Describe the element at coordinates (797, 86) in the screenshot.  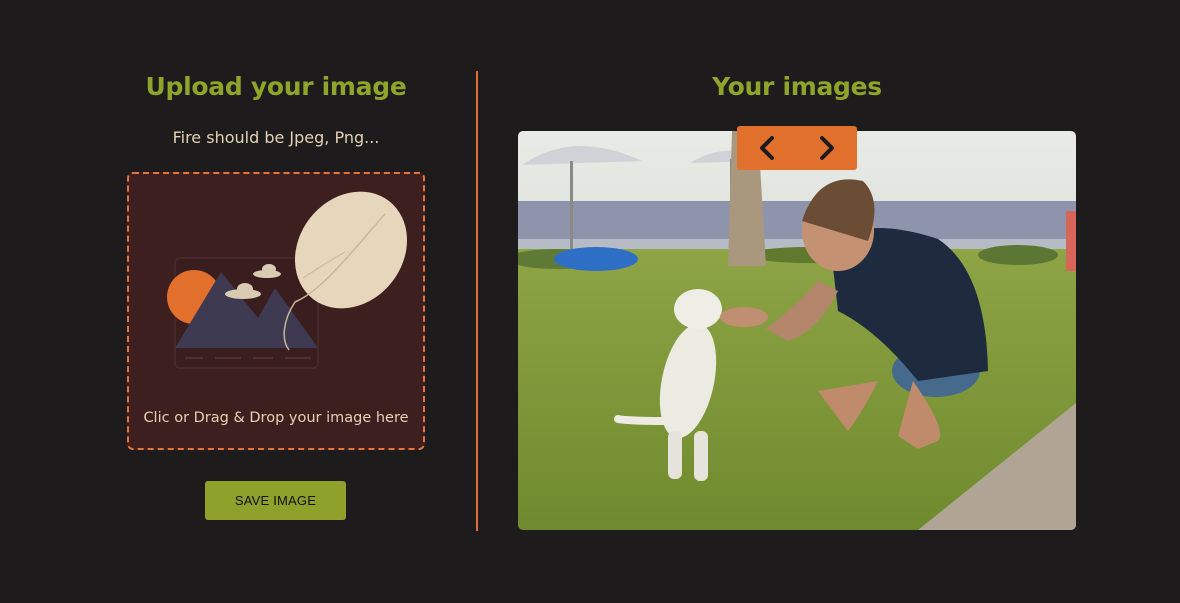
I see `gallery-title: Your images` at that location.